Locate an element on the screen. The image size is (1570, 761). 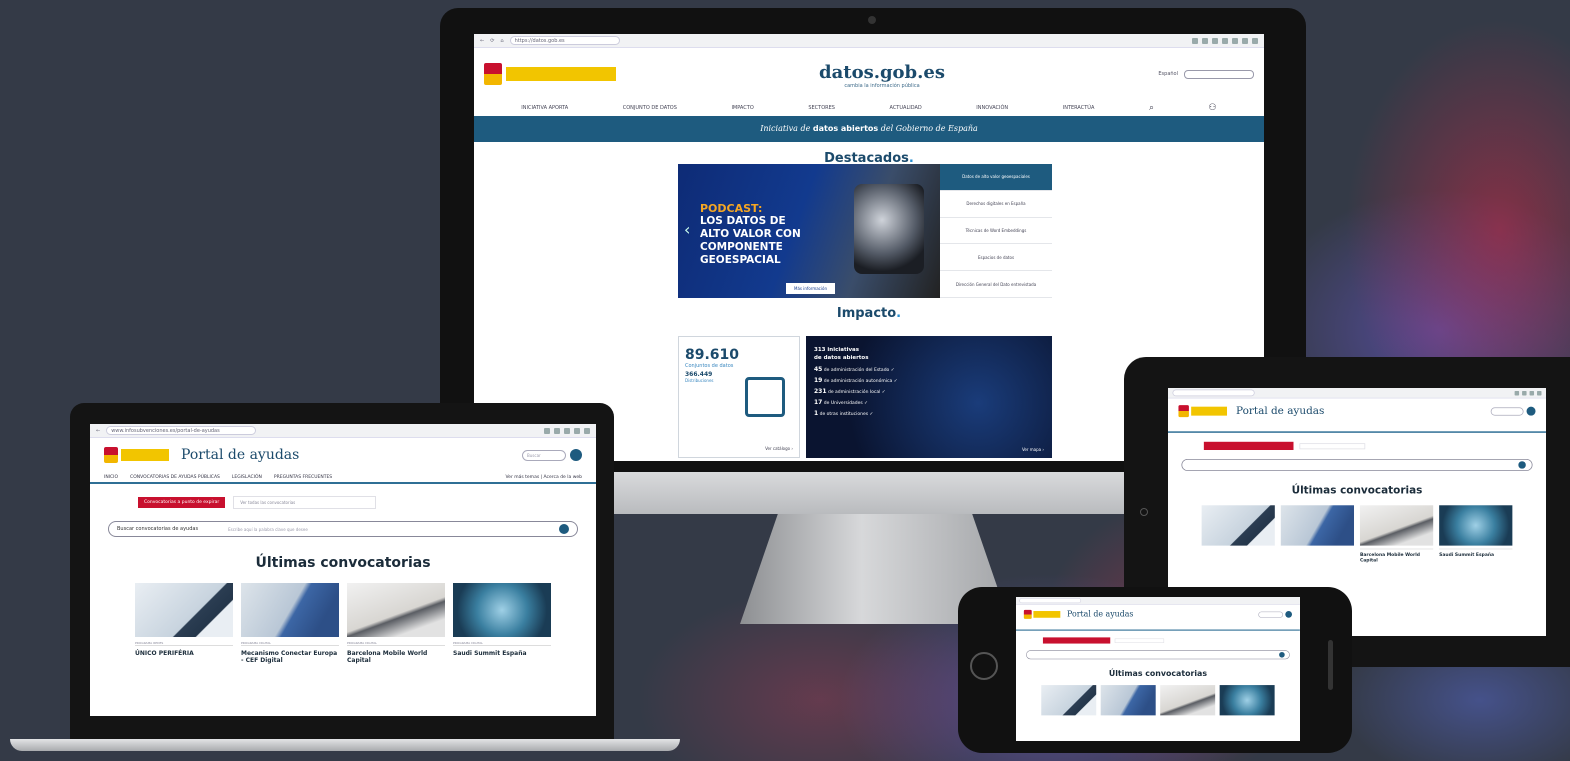
call-card: PROGRAMA REDES ÚNICO PERIFÉRIA is located at coordinates (184, 623).